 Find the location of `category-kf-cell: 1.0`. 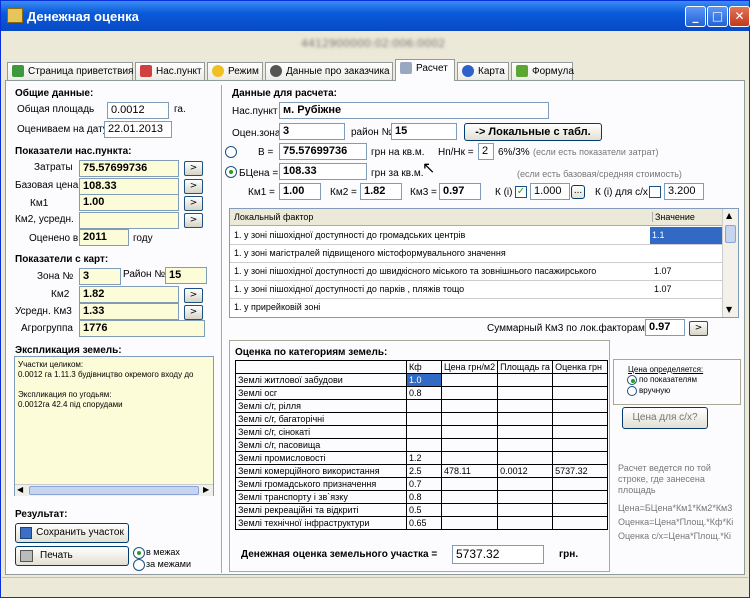

category-kf-cell: 1.0 is located at coordinates (424, 380).